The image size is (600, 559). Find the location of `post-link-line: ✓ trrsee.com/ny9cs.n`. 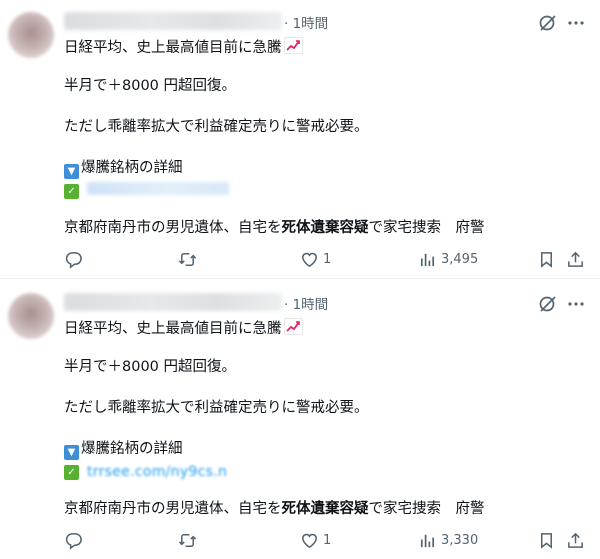

post-link-line: ✓ trrsee.com/ny9cs.n is located at coordinates (145, 470).